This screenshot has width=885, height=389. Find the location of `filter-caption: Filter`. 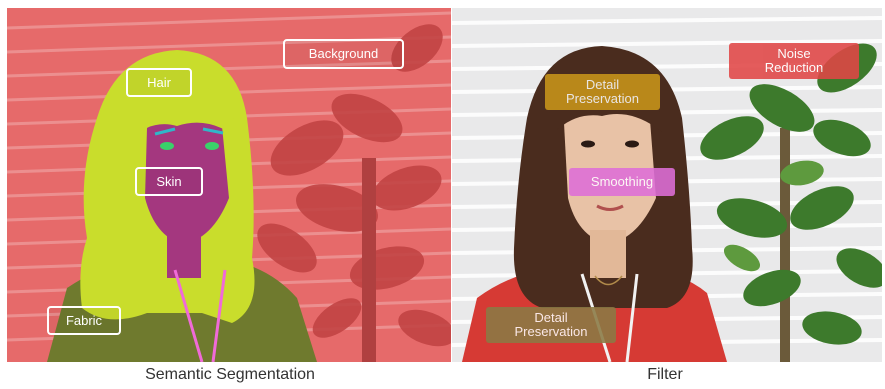

filter-caption: Filter is located at coordinates (665, 374).